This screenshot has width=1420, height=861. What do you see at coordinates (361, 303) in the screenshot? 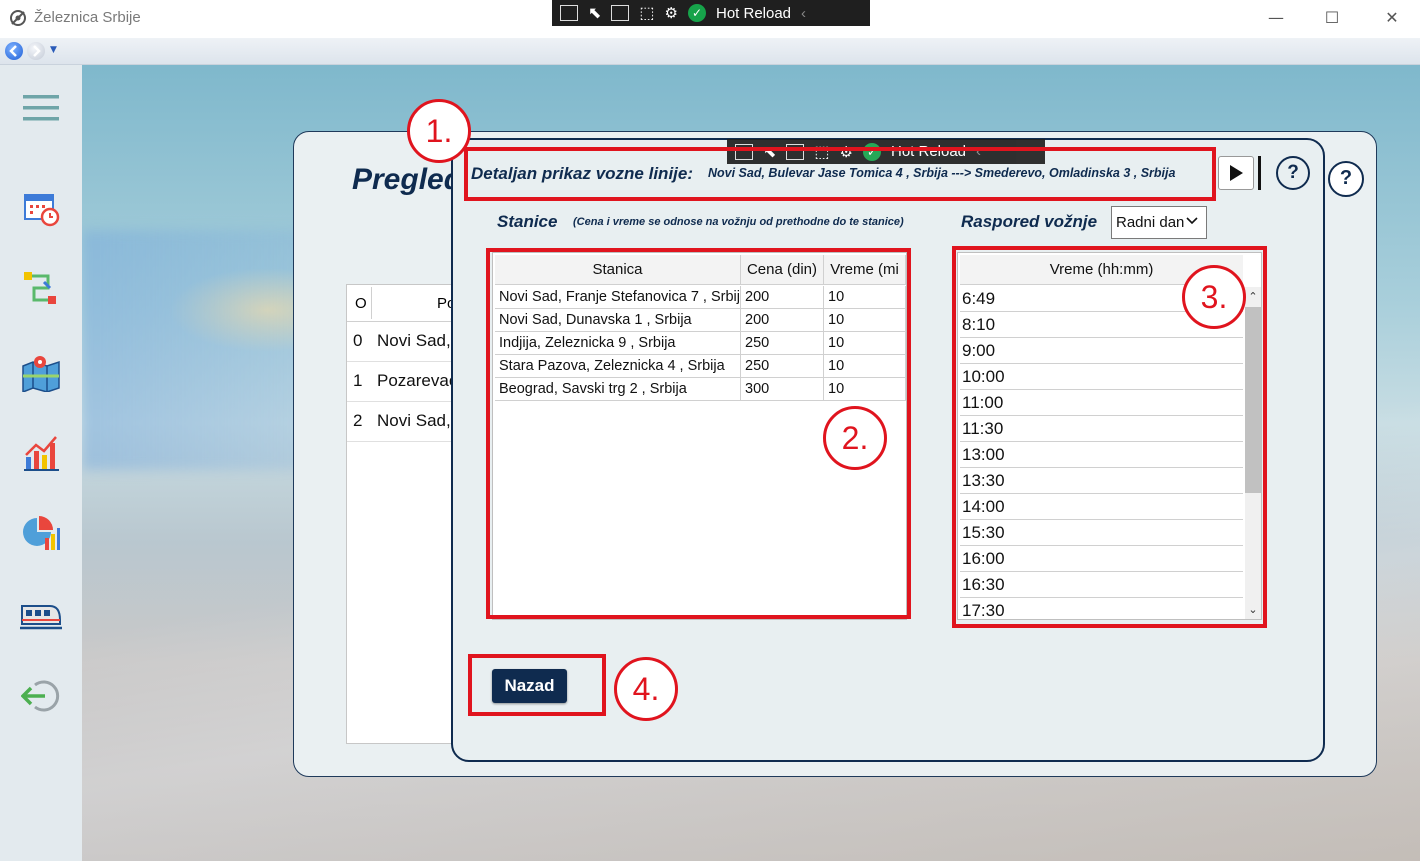
I see `header-column-index: O` at bounding box center [361, 303].